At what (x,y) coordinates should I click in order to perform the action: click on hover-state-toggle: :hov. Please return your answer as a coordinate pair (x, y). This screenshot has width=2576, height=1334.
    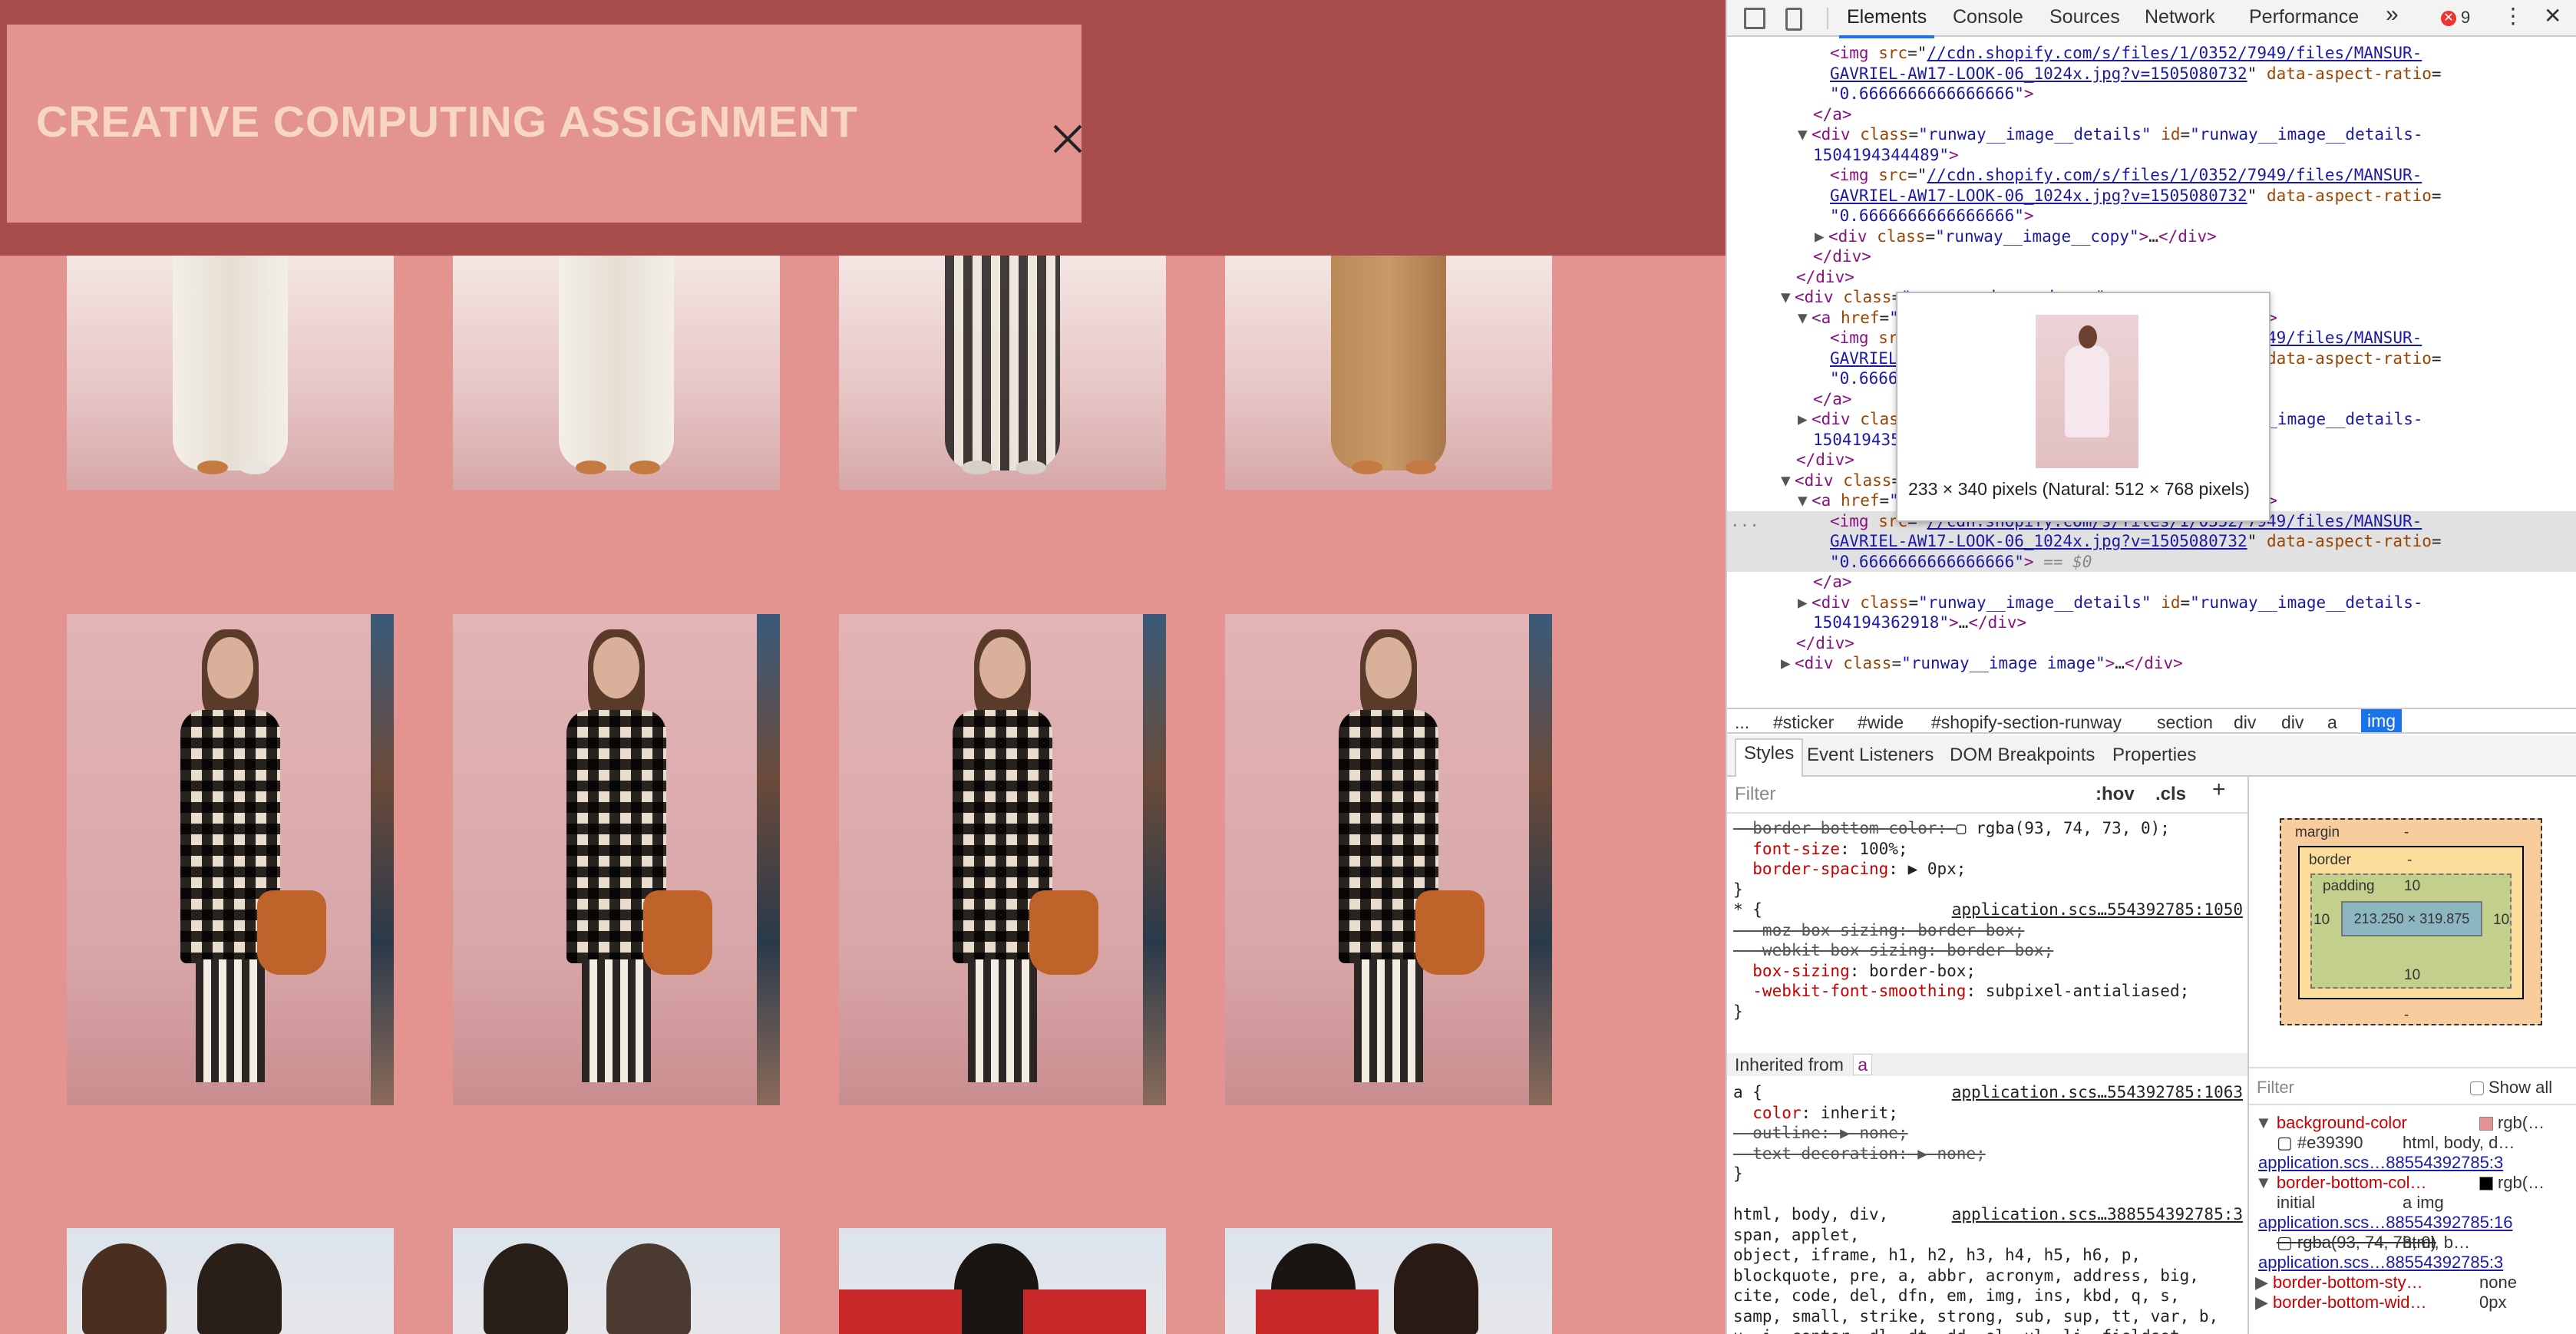
    Looking at the image, I should click on (2115, 794).